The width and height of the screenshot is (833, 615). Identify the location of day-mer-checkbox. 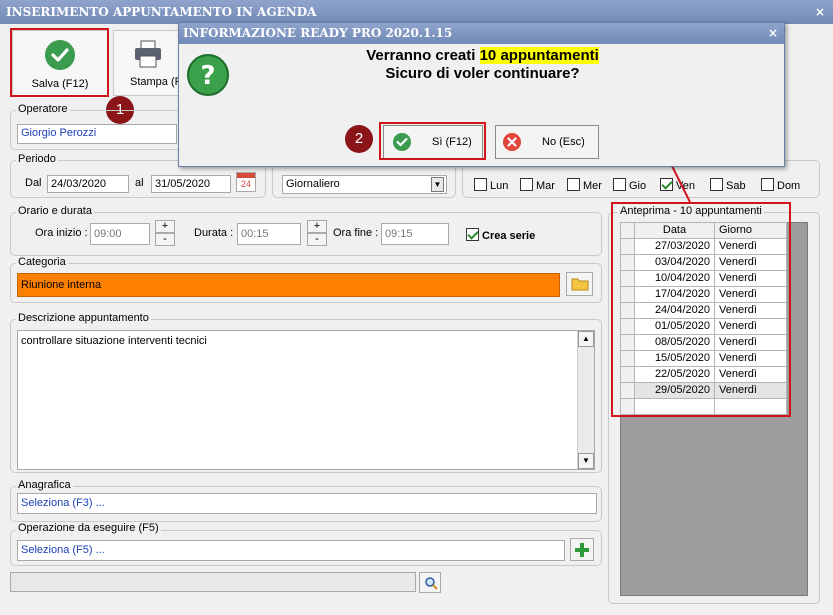
(573, 184).